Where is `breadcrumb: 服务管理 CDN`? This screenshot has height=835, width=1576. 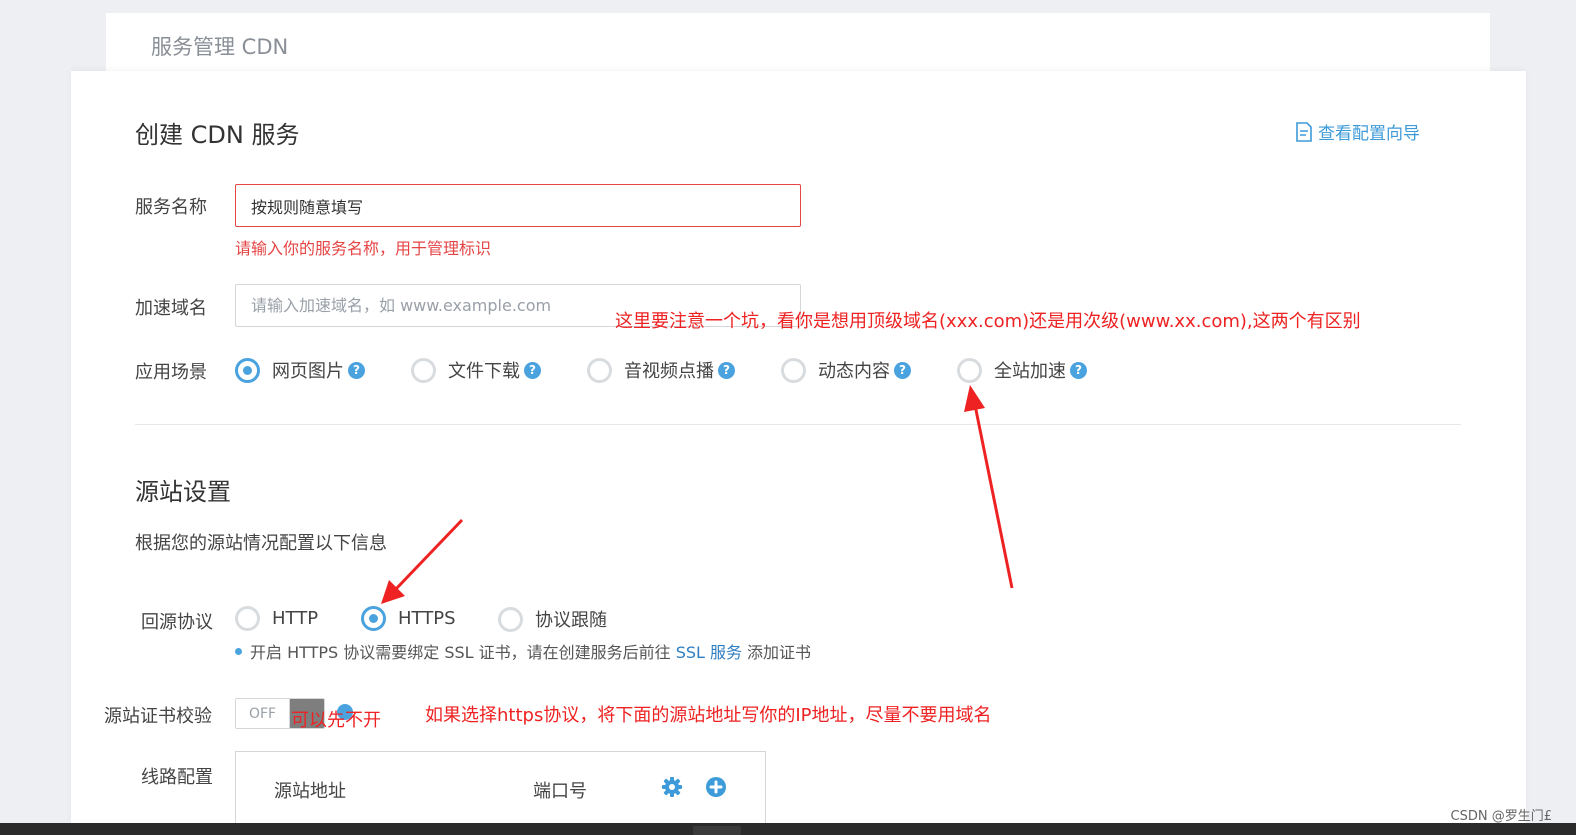 breadcrumb: 服务管理 CDN is located at coordinates (220, 47).